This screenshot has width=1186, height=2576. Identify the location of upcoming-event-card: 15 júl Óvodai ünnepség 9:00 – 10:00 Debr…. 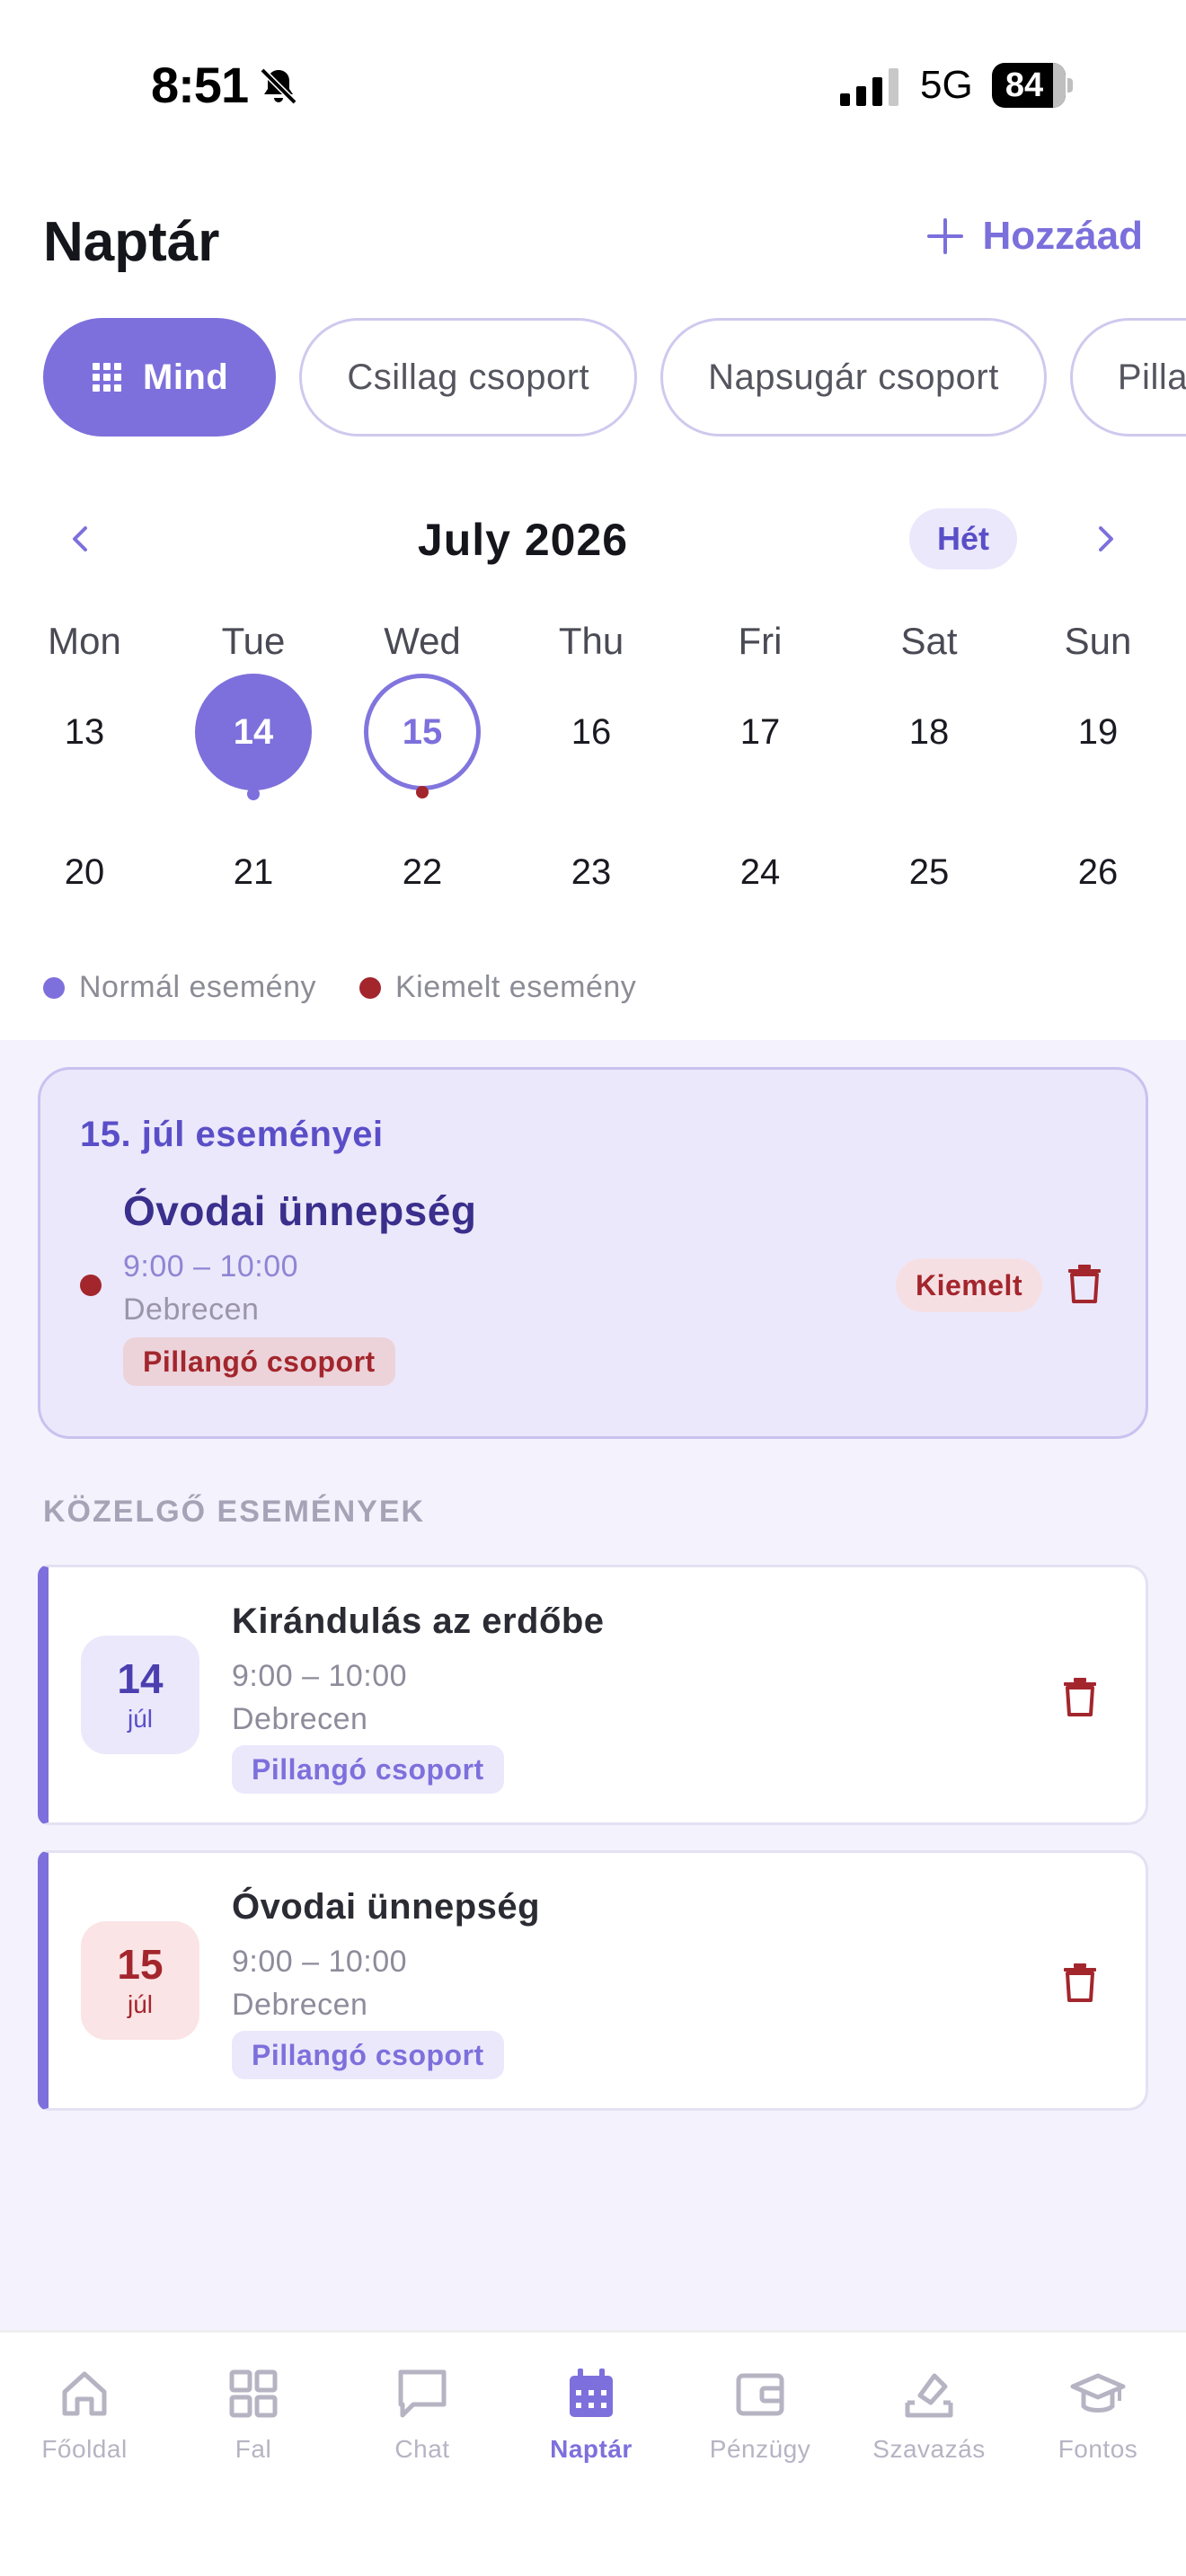
(593, 1980).